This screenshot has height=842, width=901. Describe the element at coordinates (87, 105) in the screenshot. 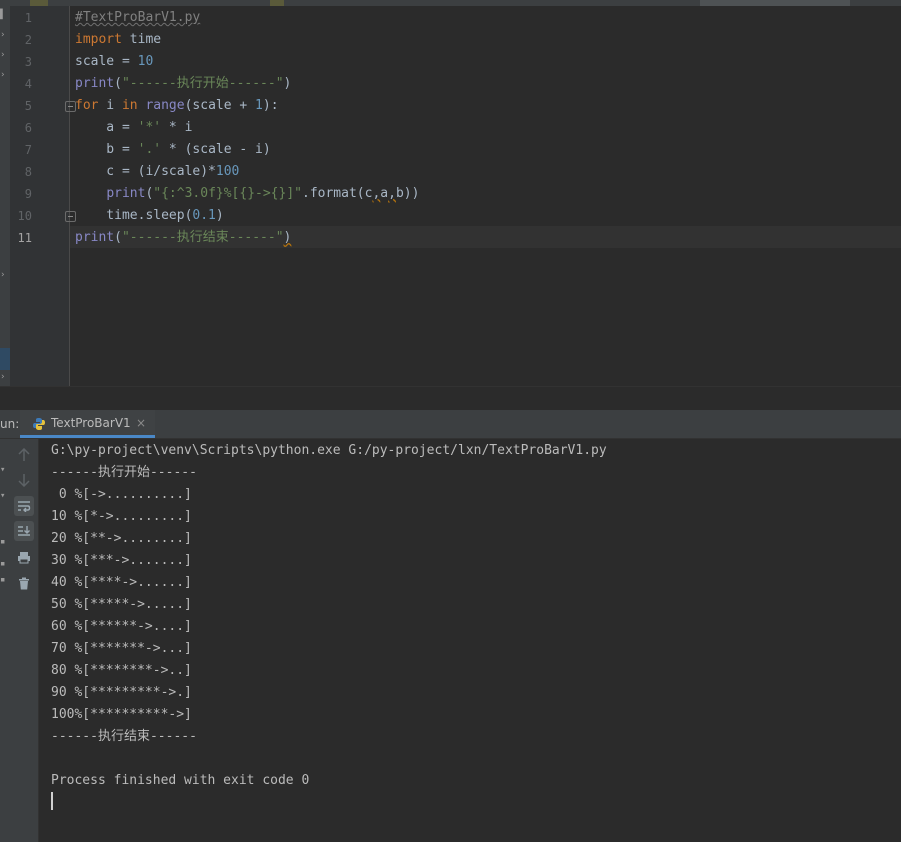

I see `code-token: for` at that location.